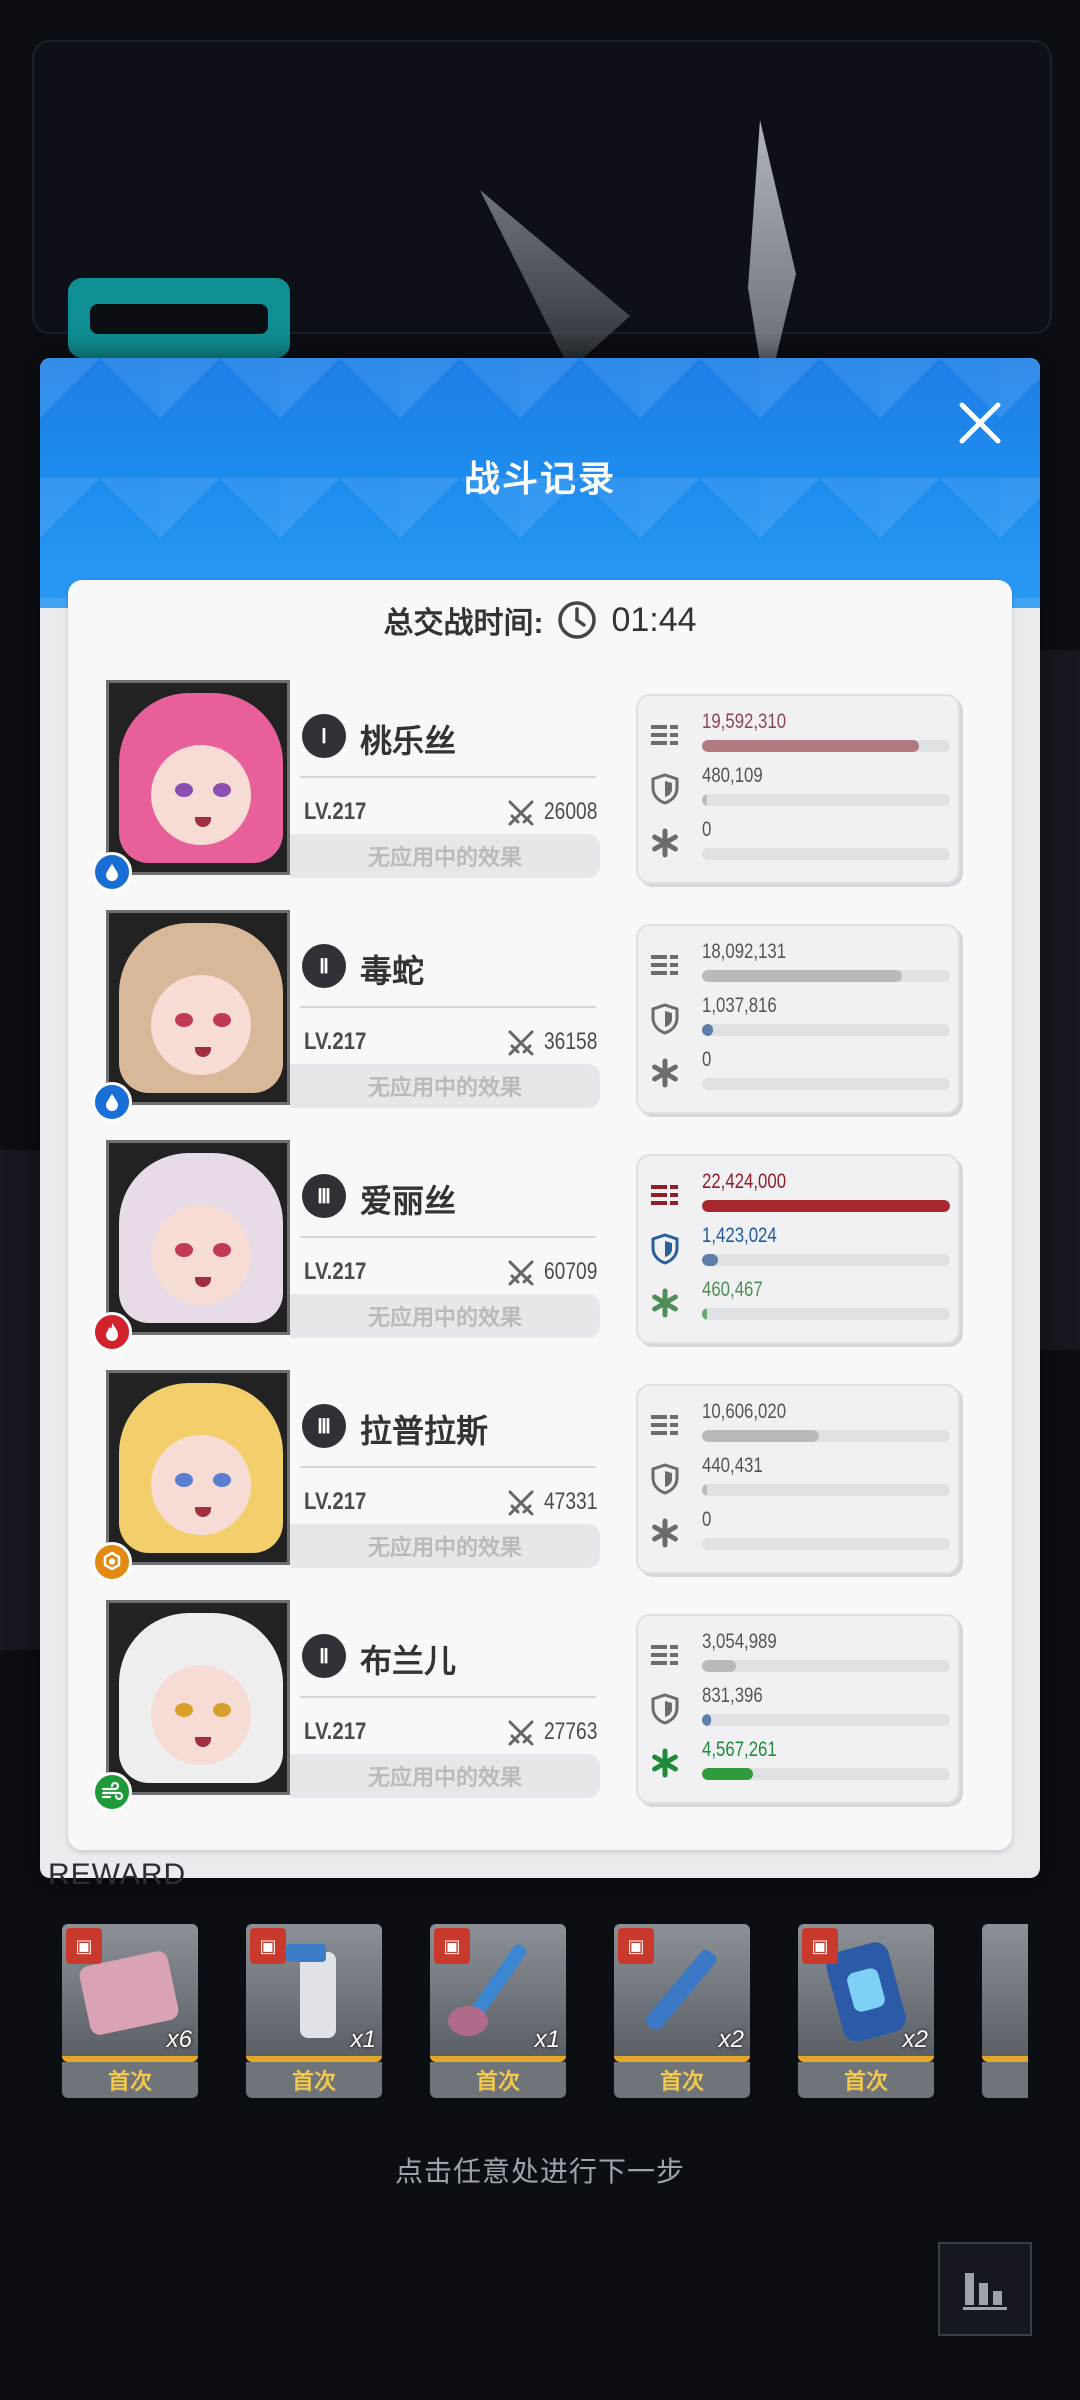 The height and width of the screenshot is (2400, 1080). I want to click on heal-bar, so click(727, 1774).